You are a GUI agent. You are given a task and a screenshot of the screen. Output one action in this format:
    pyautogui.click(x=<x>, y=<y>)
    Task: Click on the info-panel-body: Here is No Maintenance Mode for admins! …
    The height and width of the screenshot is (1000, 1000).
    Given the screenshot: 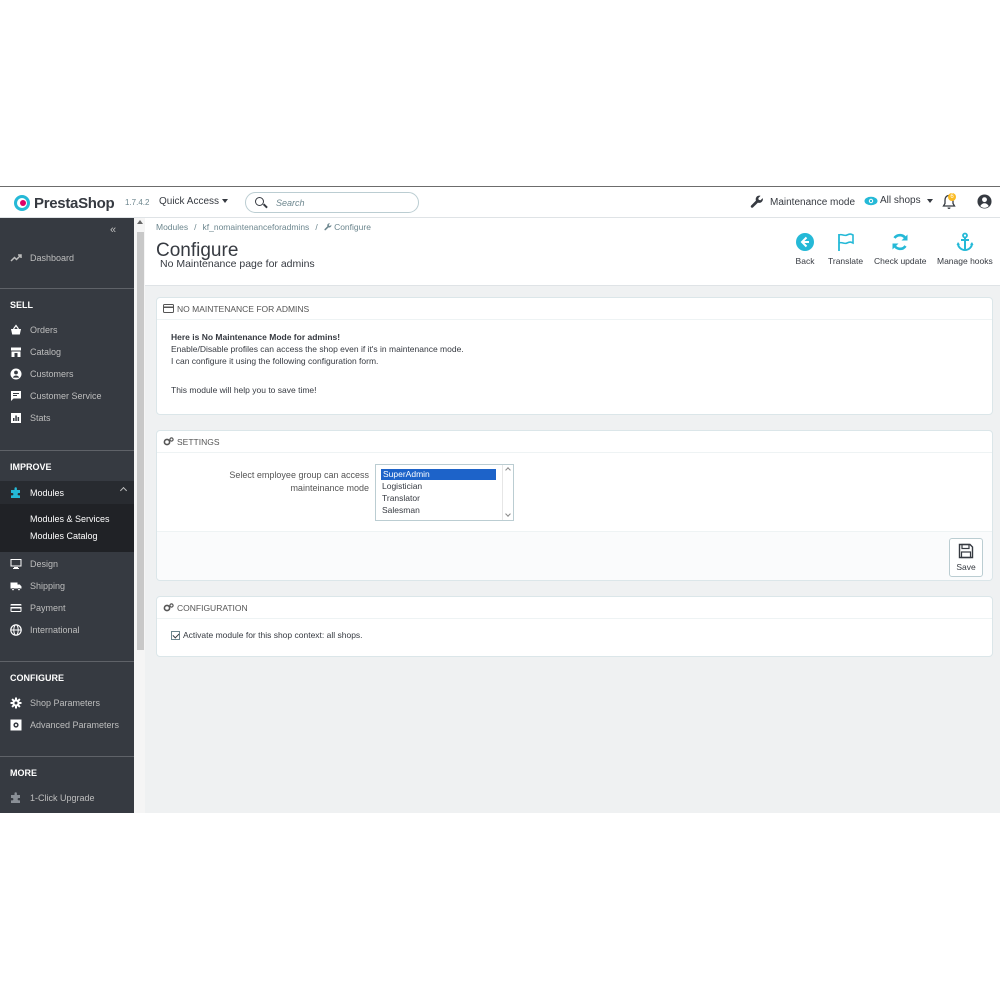 What is the action you would take?
    pyautogui.click(x=574, y=358)
    